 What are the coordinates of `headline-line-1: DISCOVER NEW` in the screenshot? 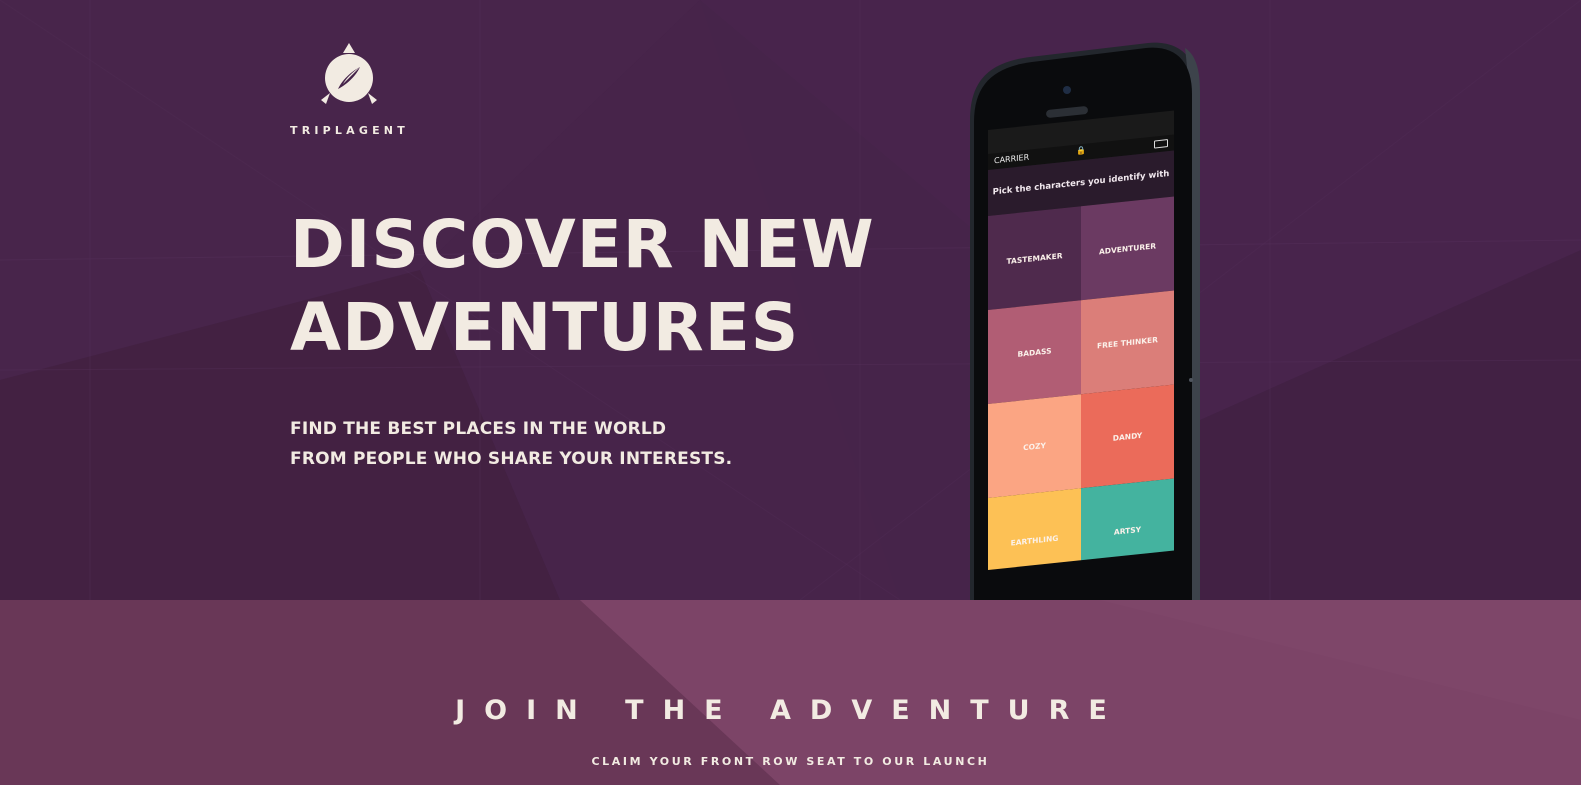 It's located at (582, 244).